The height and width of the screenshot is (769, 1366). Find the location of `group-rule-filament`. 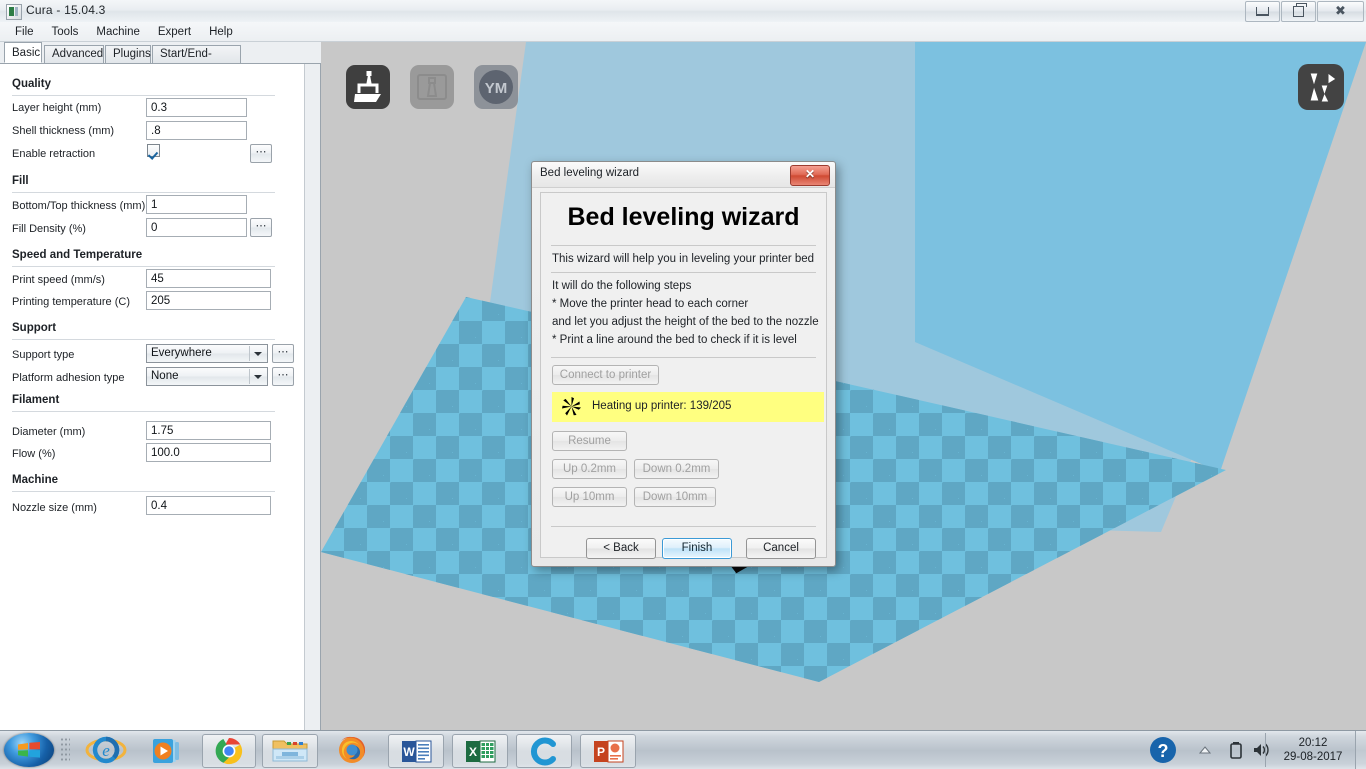

group-rule-filament is located at coordinates (143, 411).